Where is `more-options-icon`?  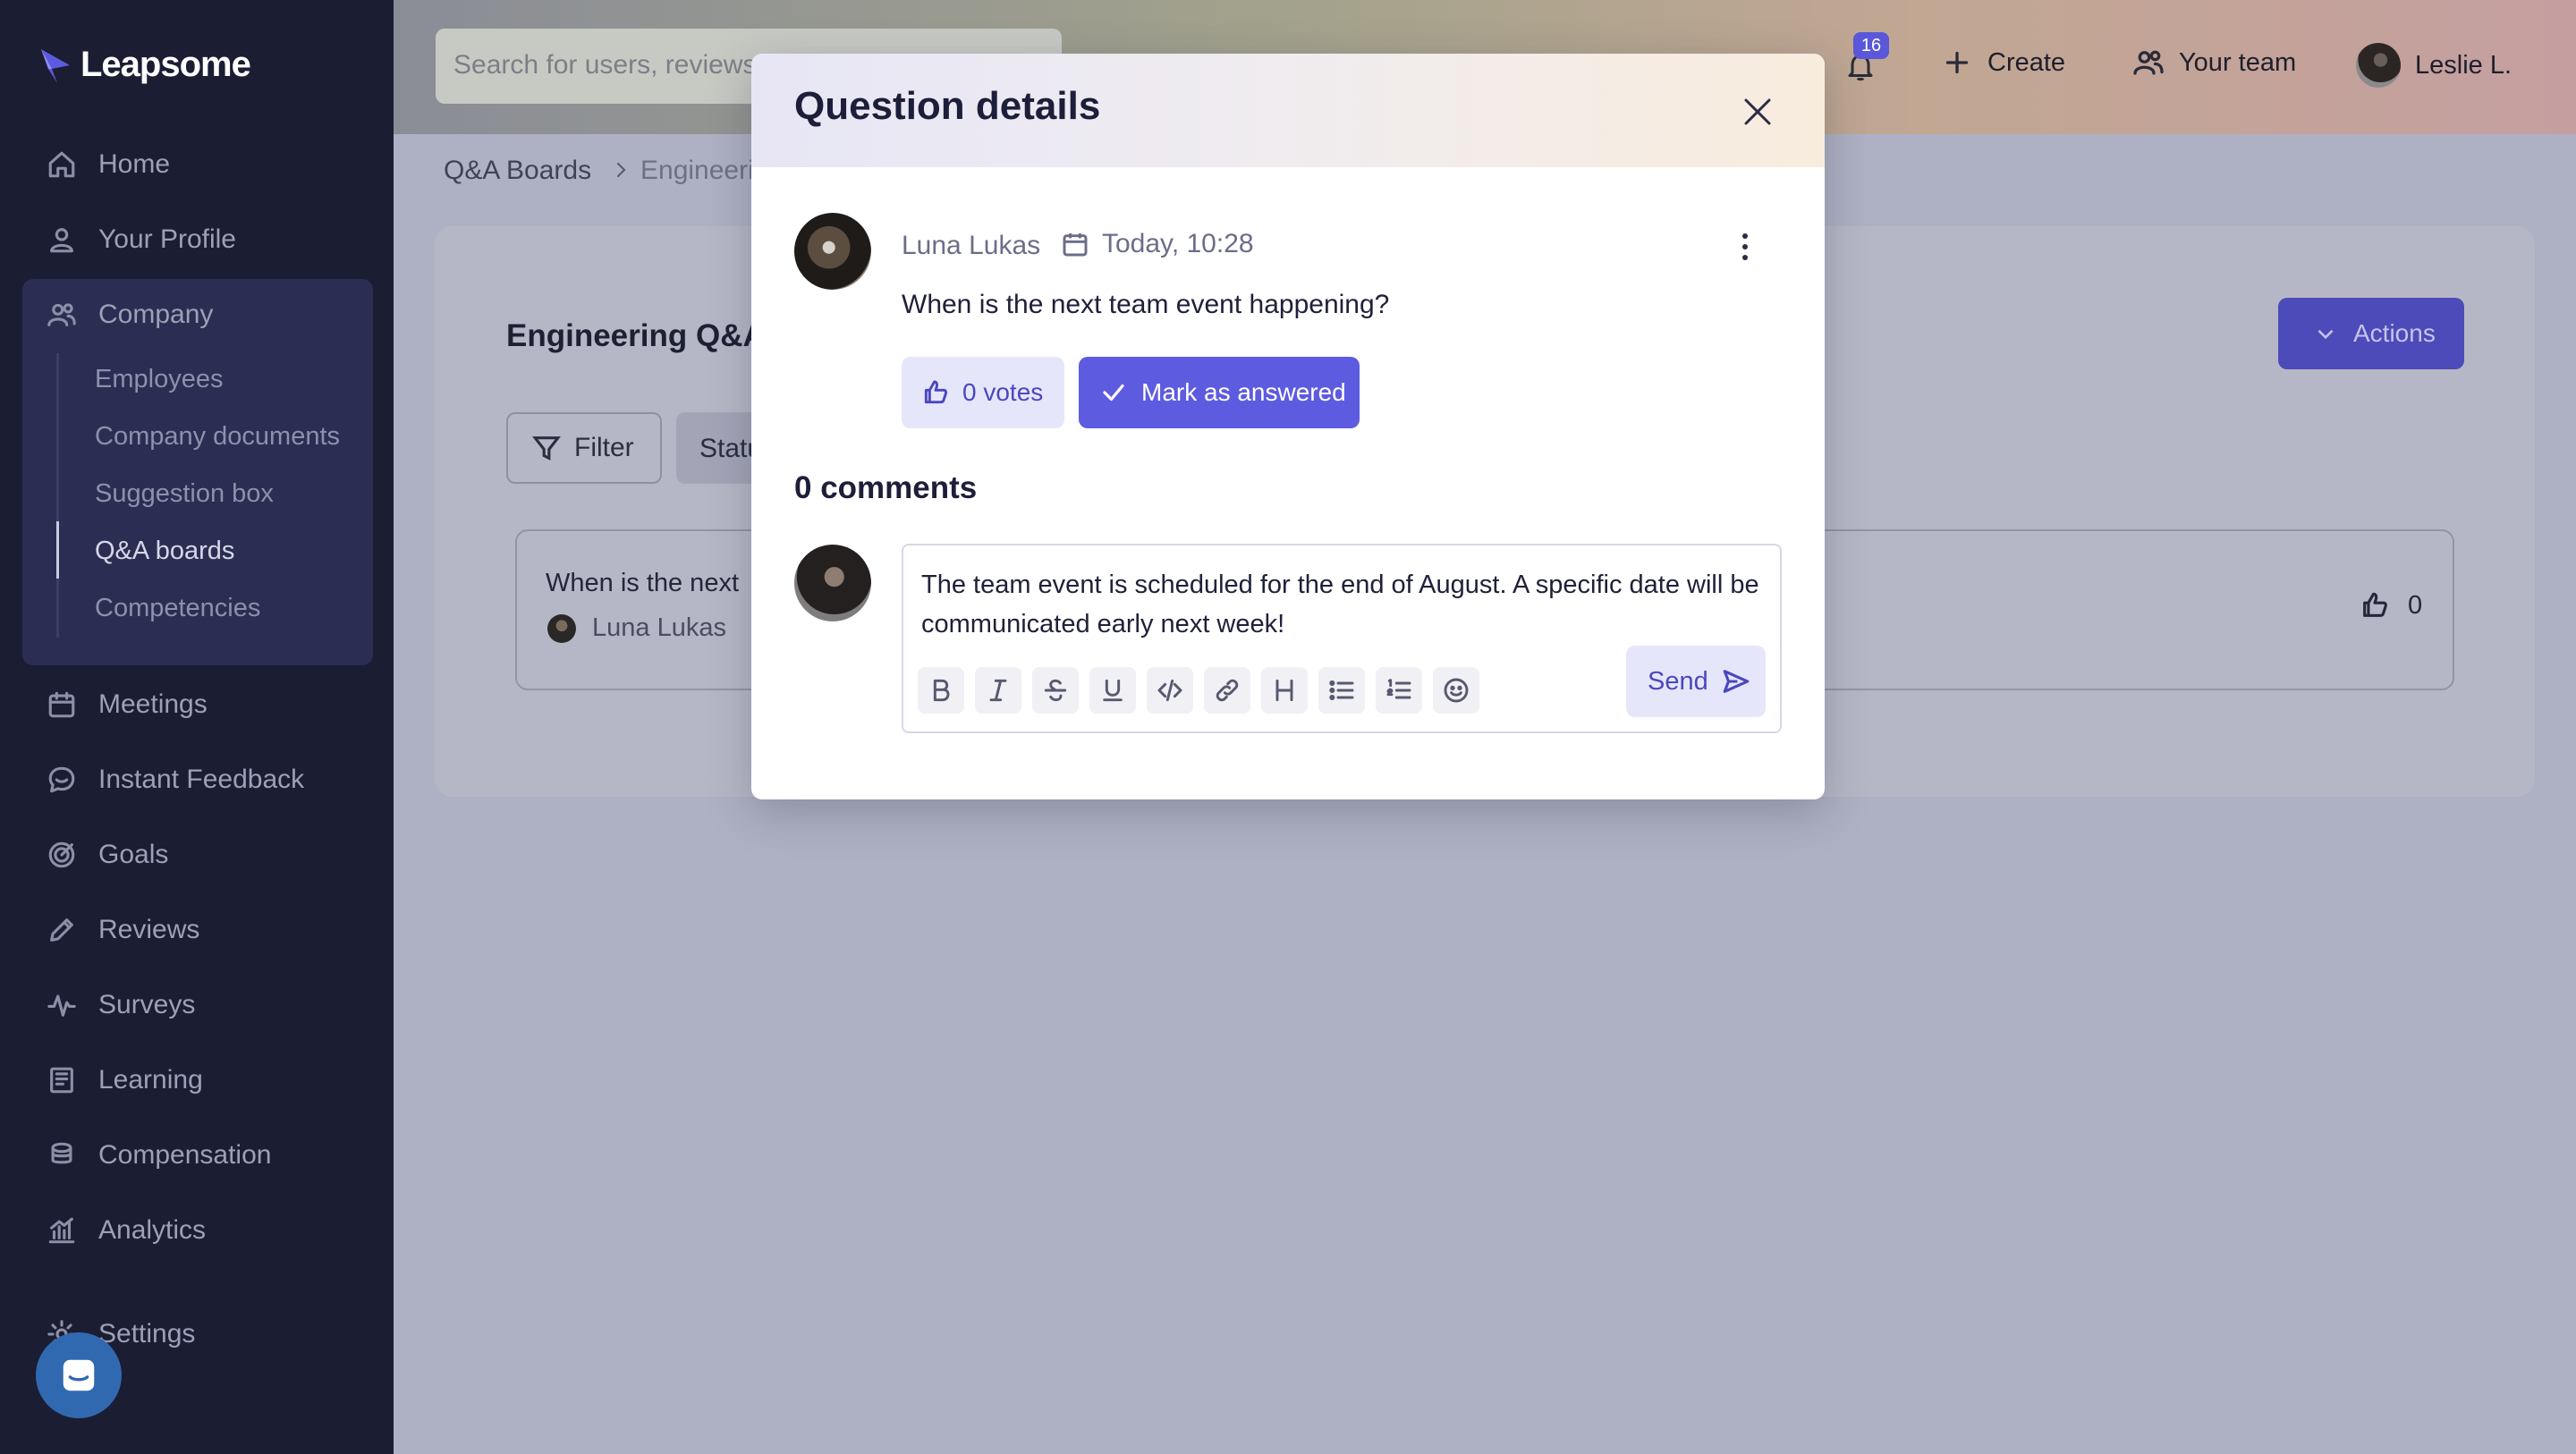 more-options-icon is located at coordinates (1745, 247).